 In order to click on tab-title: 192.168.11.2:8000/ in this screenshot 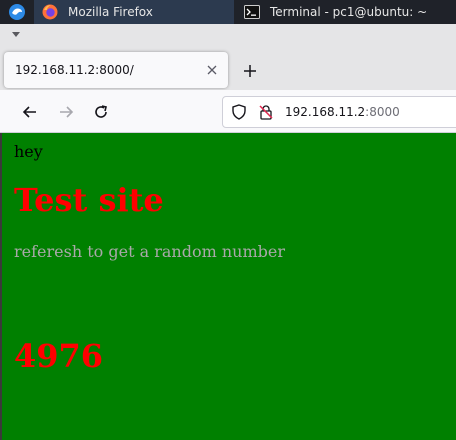, I will do `click(74, 70)`.